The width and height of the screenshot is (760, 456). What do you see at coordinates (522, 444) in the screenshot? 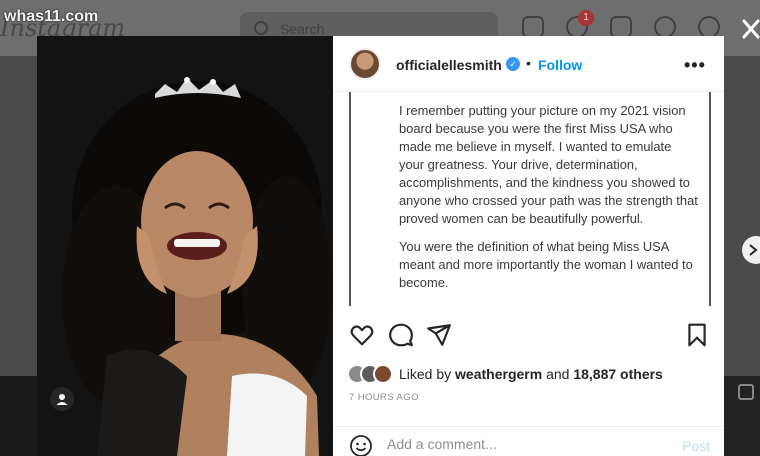
I see `comment-input` at bounding box center [522, 444].